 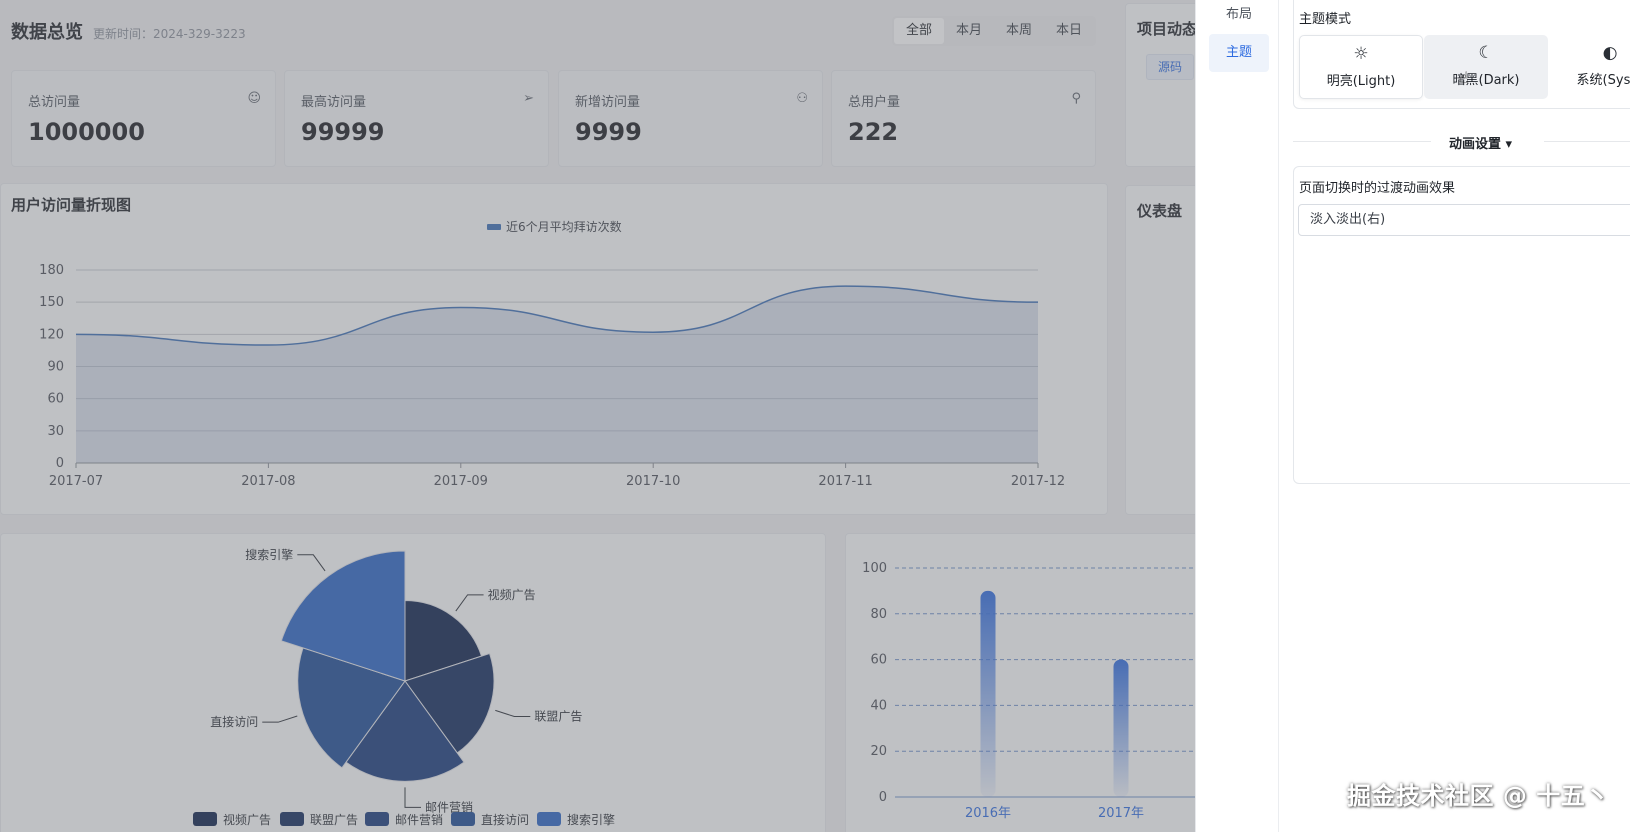 What do you see at coordinates (1486, 67) in the screenshot?
I see `theme-option-dark: ☾ 暗黑(Dark)` at bounding box center [1486, 67].